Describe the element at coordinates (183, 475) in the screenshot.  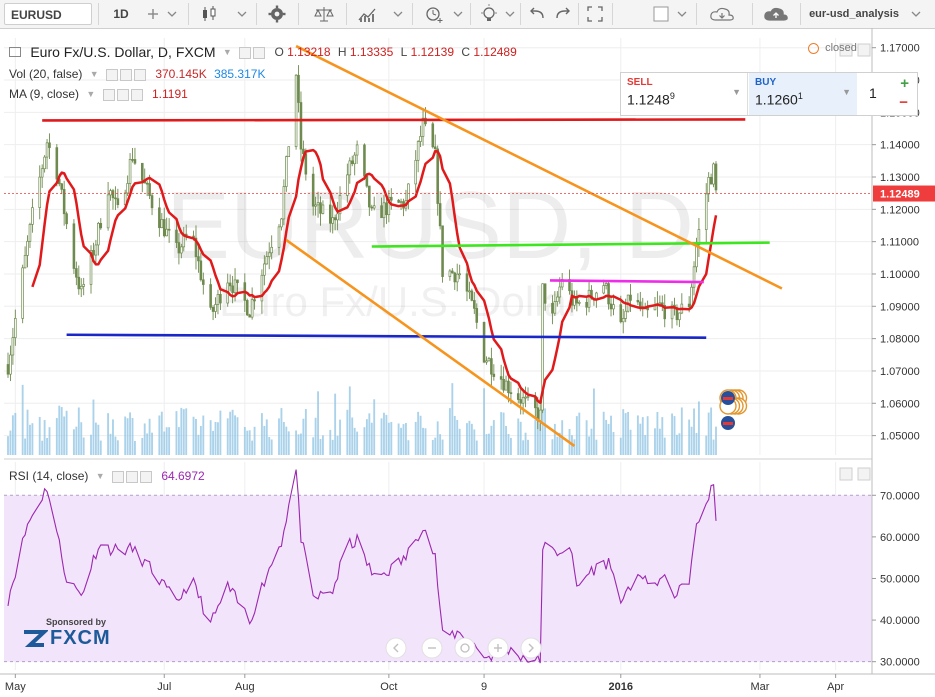
I see `rsi-value: 64.6972` at that location.